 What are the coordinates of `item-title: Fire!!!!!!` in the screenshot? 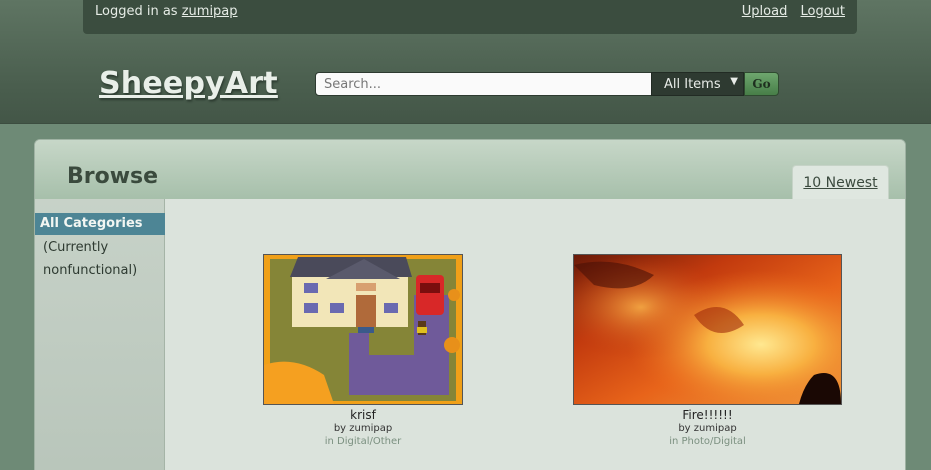 It's located at (707, 415).